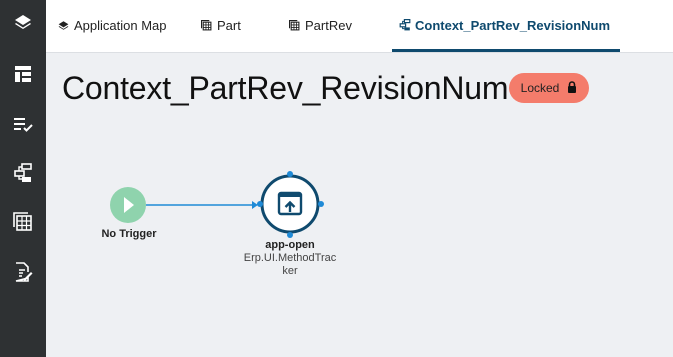 This screenshot has height=357, width=673. Describe the element at coordinates (255, 205) in the screenshot. I see `connector-arrowhead` at that location.